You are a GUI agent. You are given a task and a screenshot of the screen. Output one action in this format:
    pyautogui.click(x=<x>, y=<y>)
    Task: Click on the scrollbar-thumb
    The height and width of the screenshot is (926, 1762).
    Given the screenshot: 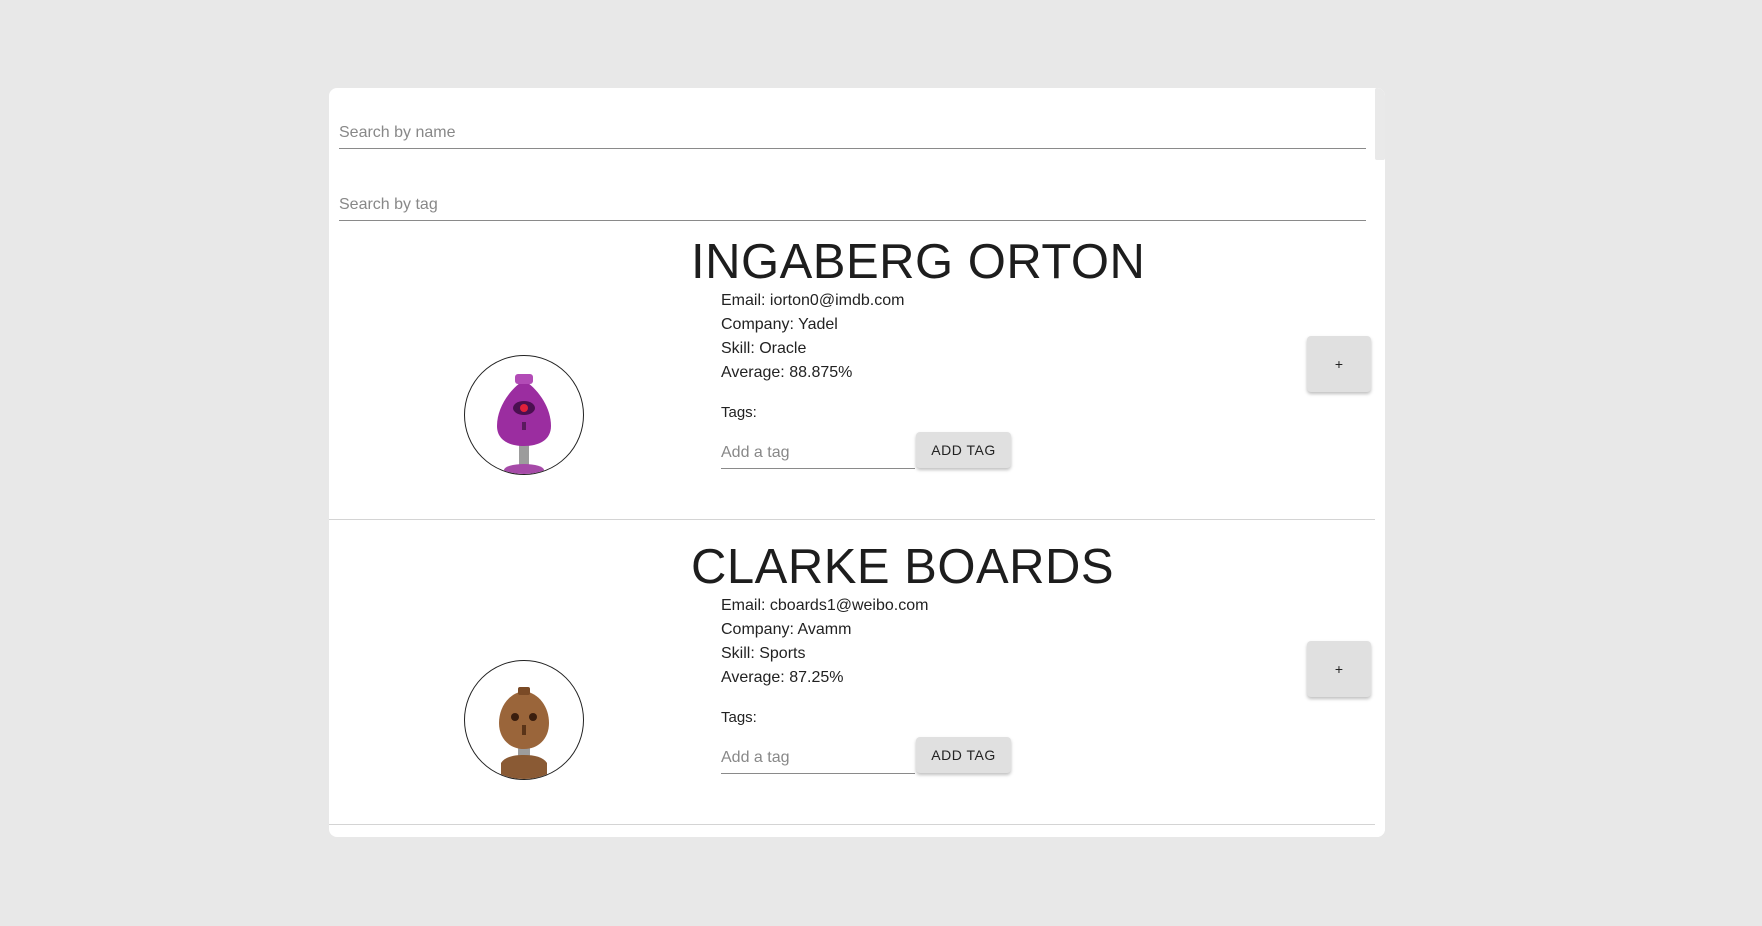 What is the action you would take?
    pyautogui.click(x=1380, y=124)
    